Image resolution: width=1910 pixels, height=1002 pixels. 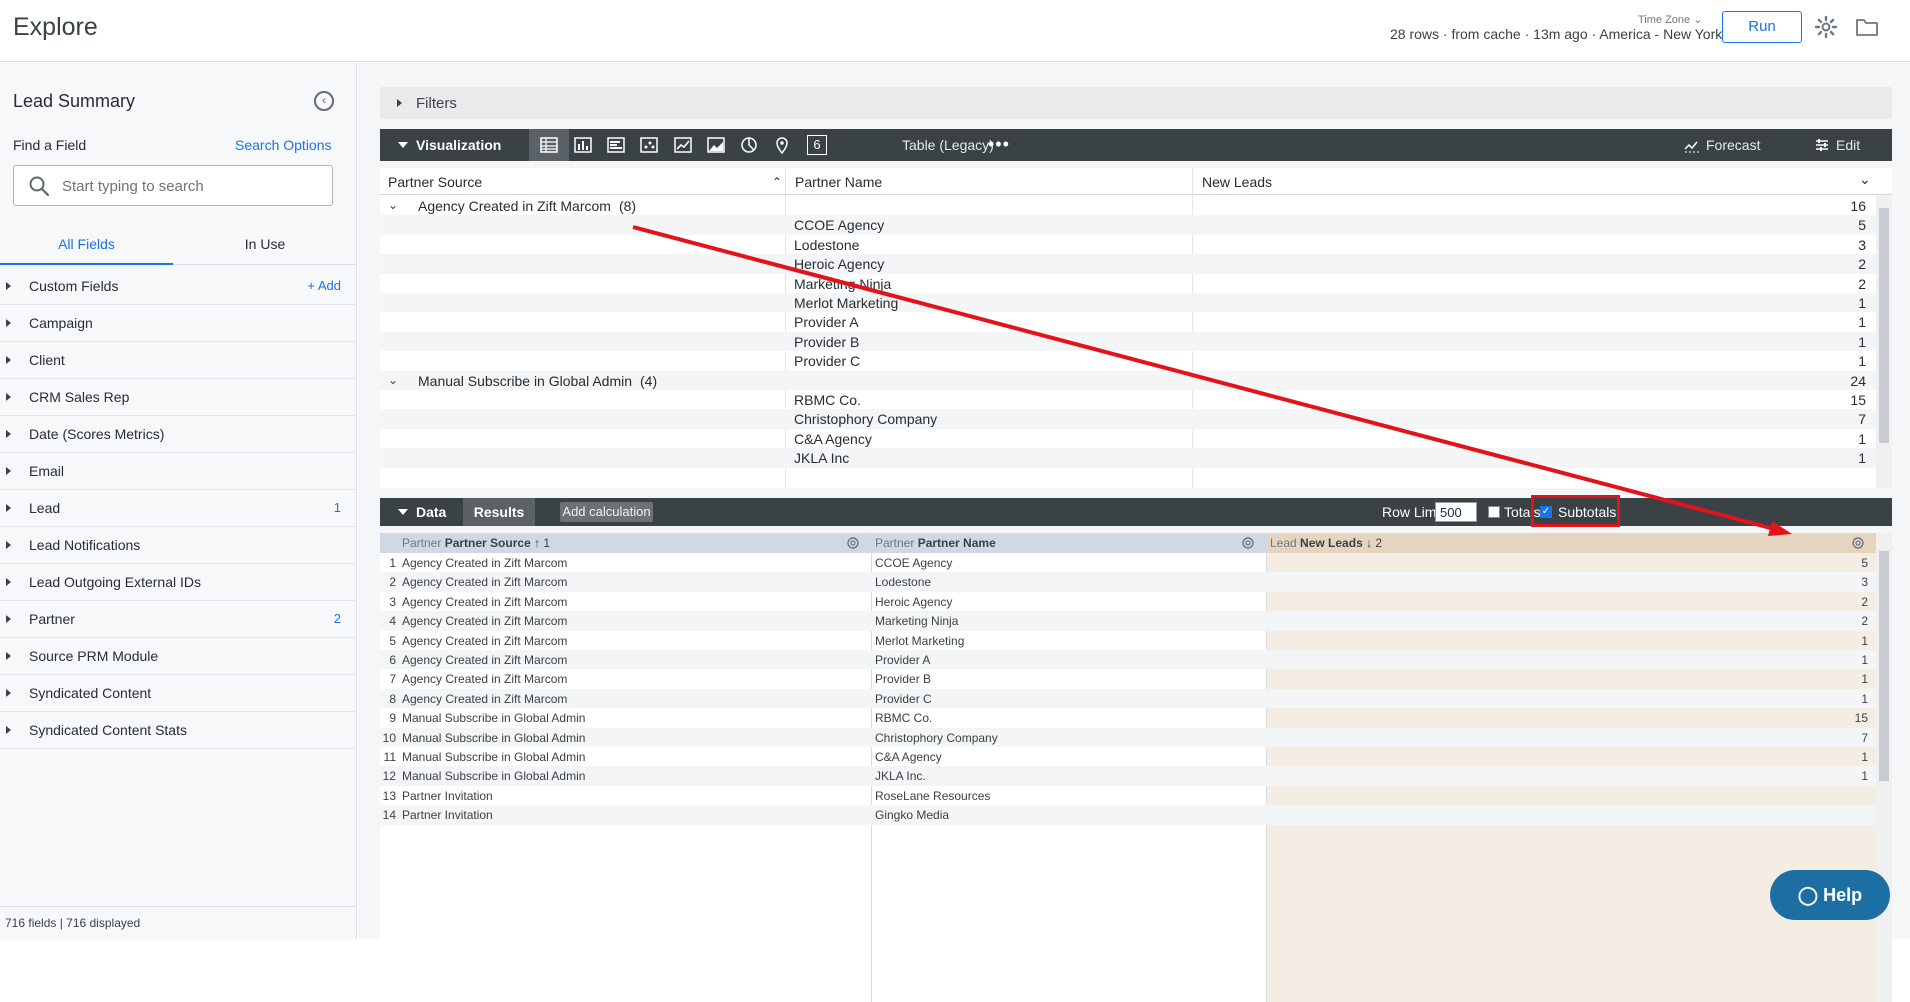 What do you see at coordinates (94, 656) in the screenshot?
I see `field-group-label: Source PRM Module` at bounding box center [94, 656].